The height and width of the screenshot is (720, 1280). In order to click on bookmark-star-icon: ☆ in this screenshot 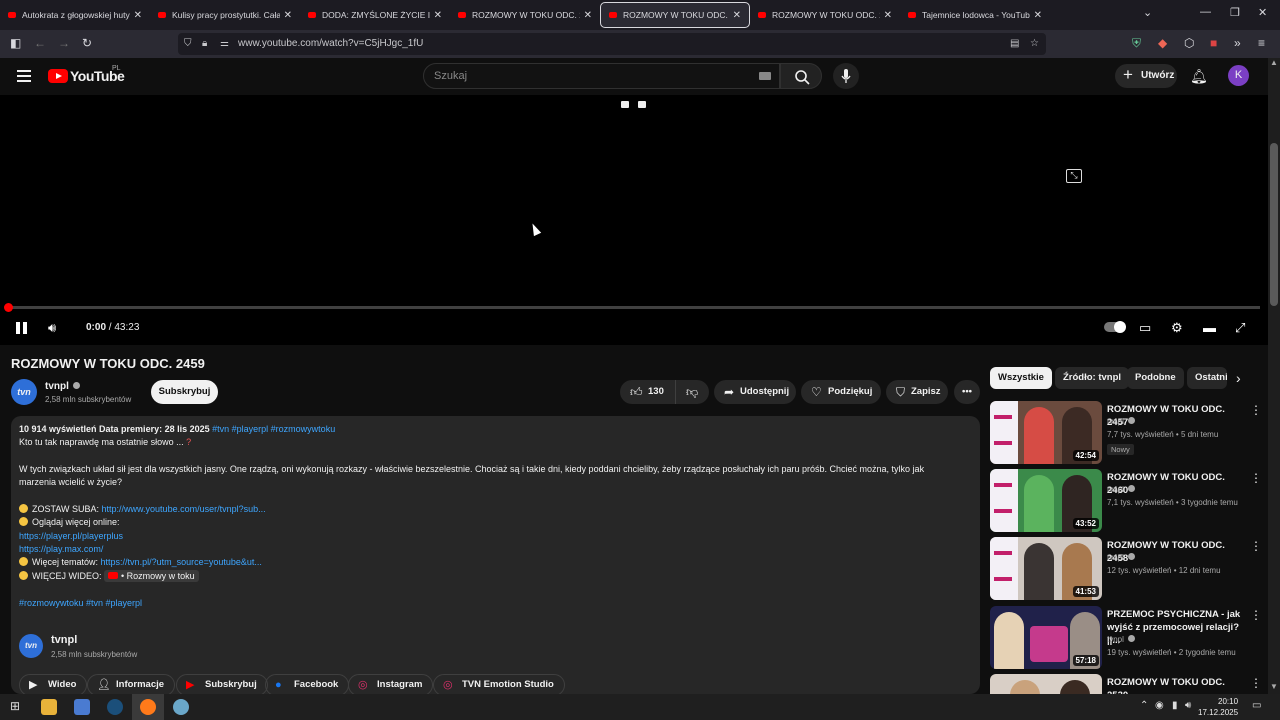, I will do `click(1034, 44)`.